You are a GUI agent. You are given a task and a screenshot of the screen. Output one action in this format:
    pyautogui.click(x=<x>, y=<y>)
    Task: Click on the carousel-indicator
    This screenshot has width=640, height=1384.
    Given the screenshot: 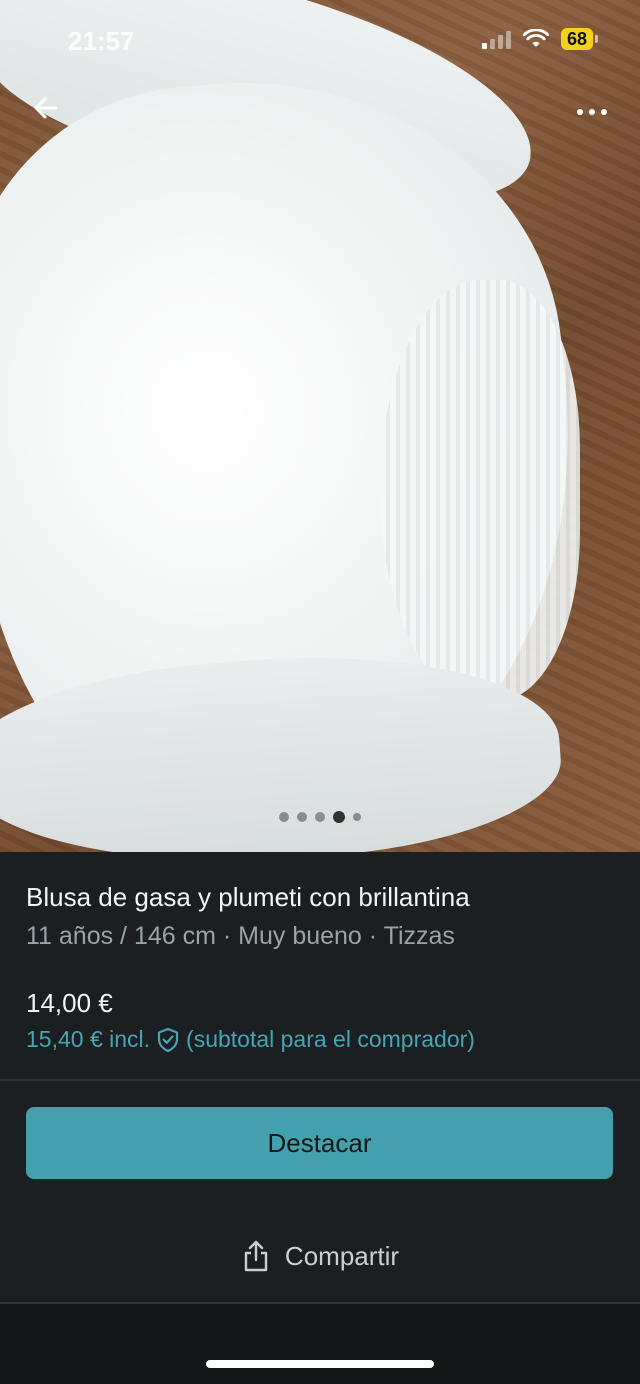 What is the action you would take?
    pyautogui.click(x=320, y=817)
    